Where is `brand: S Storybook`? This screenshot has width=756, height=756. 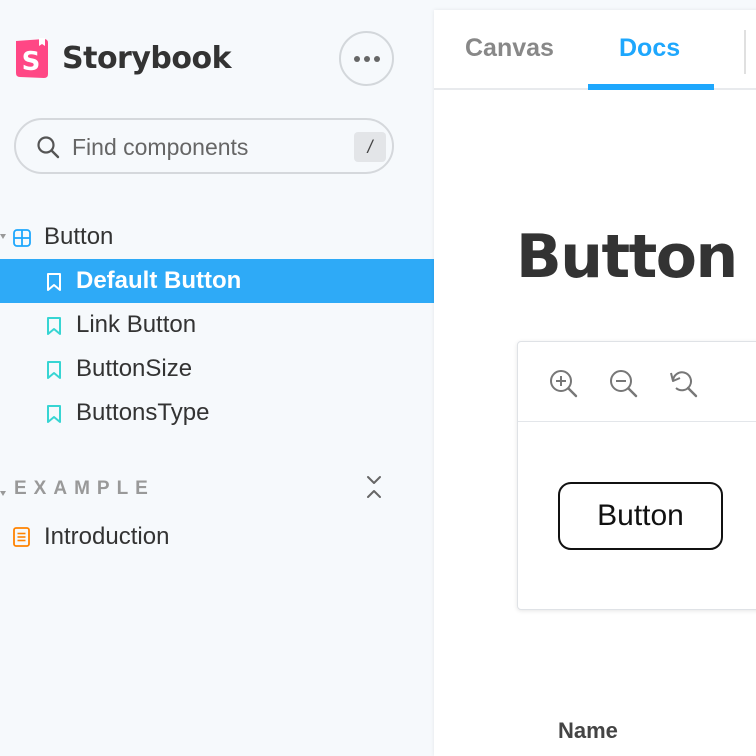 brand: S Storybook is located at coordinates (123, 58).